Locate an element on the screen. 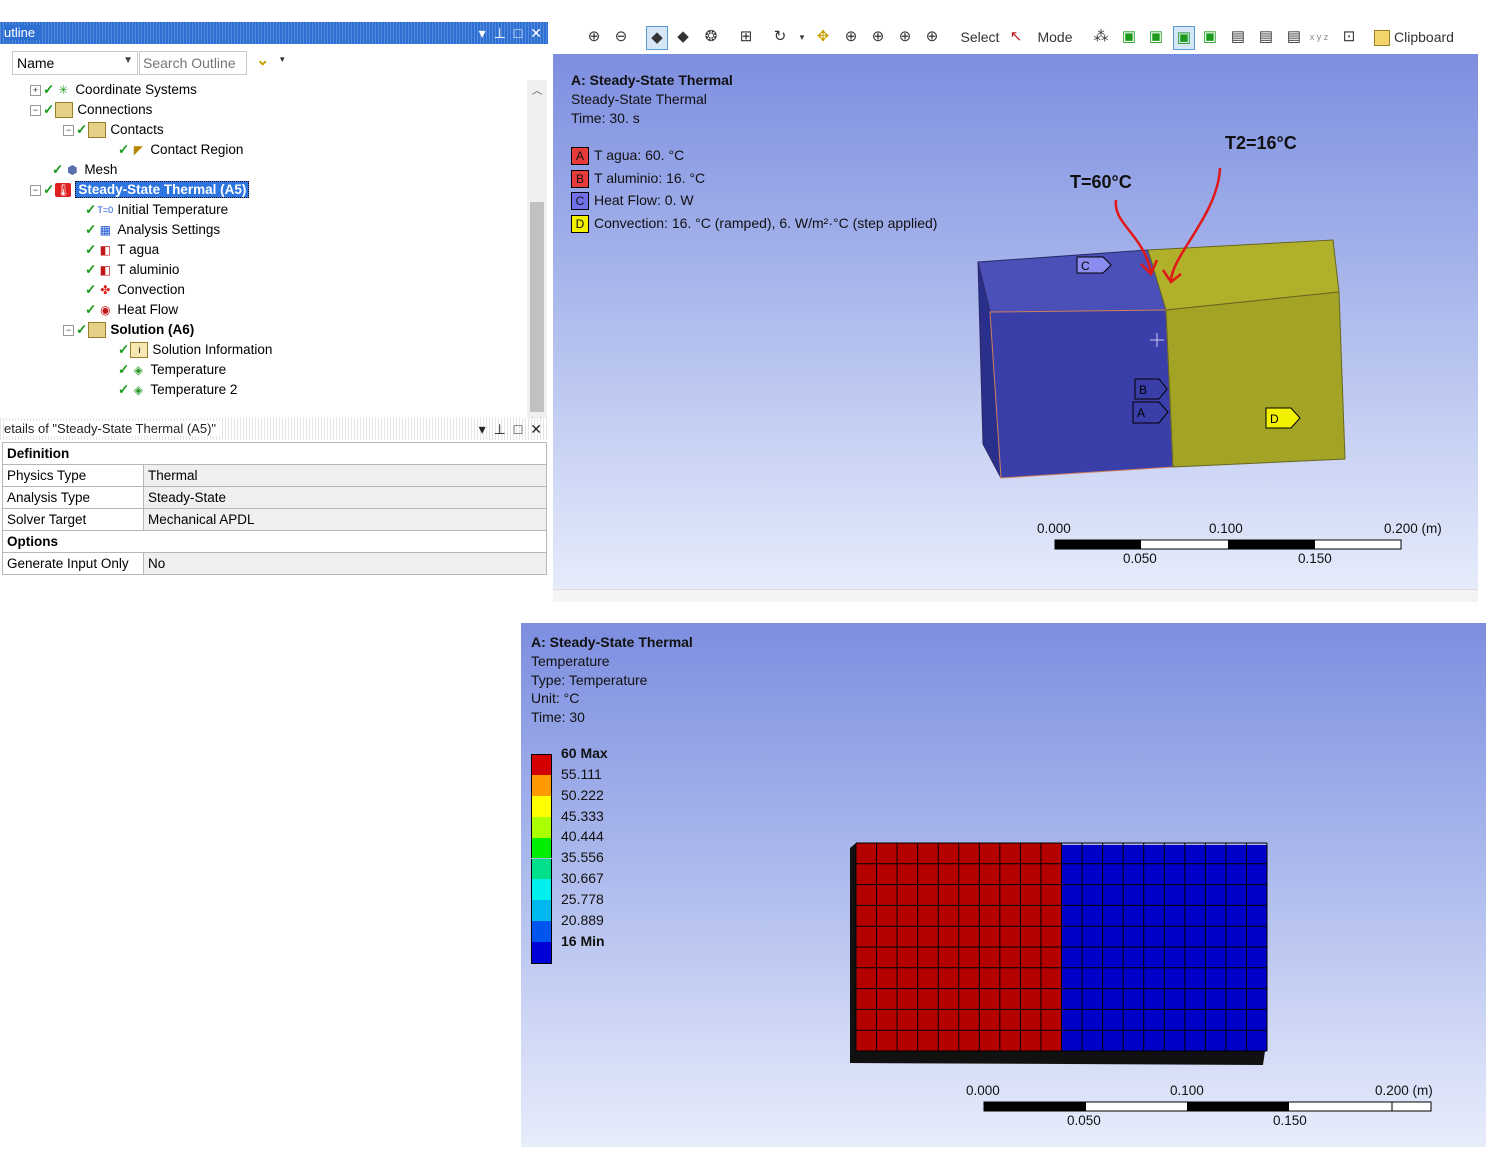 The image size is (1488, 1172). details-key: Analysis Type is located at coordinates (73, 497).